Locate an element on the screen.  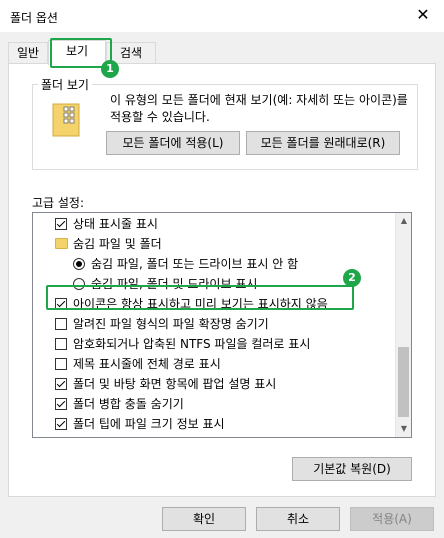
list-item-label: 폴더 팁에 파일 크기 정보 표시 is located at coordinates (149, 424).